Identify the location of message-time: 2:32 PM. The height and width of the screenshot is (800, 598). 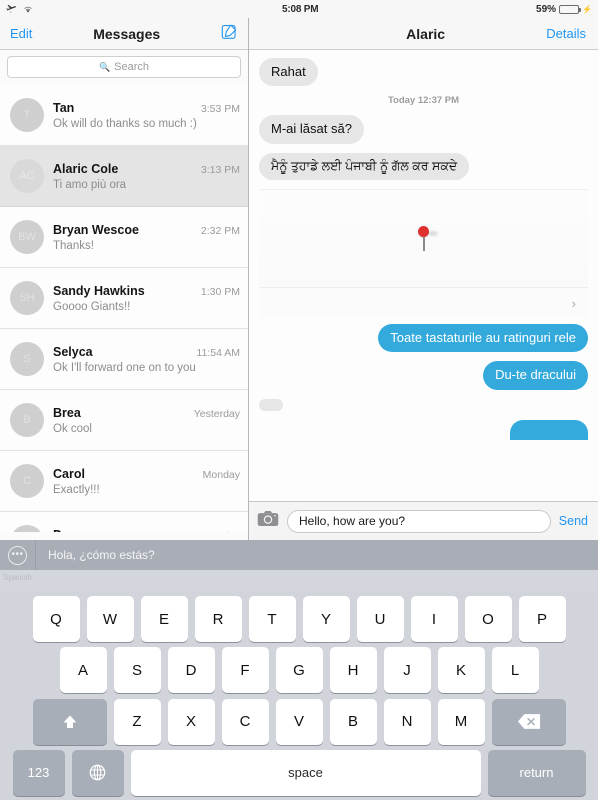
(220, 230).